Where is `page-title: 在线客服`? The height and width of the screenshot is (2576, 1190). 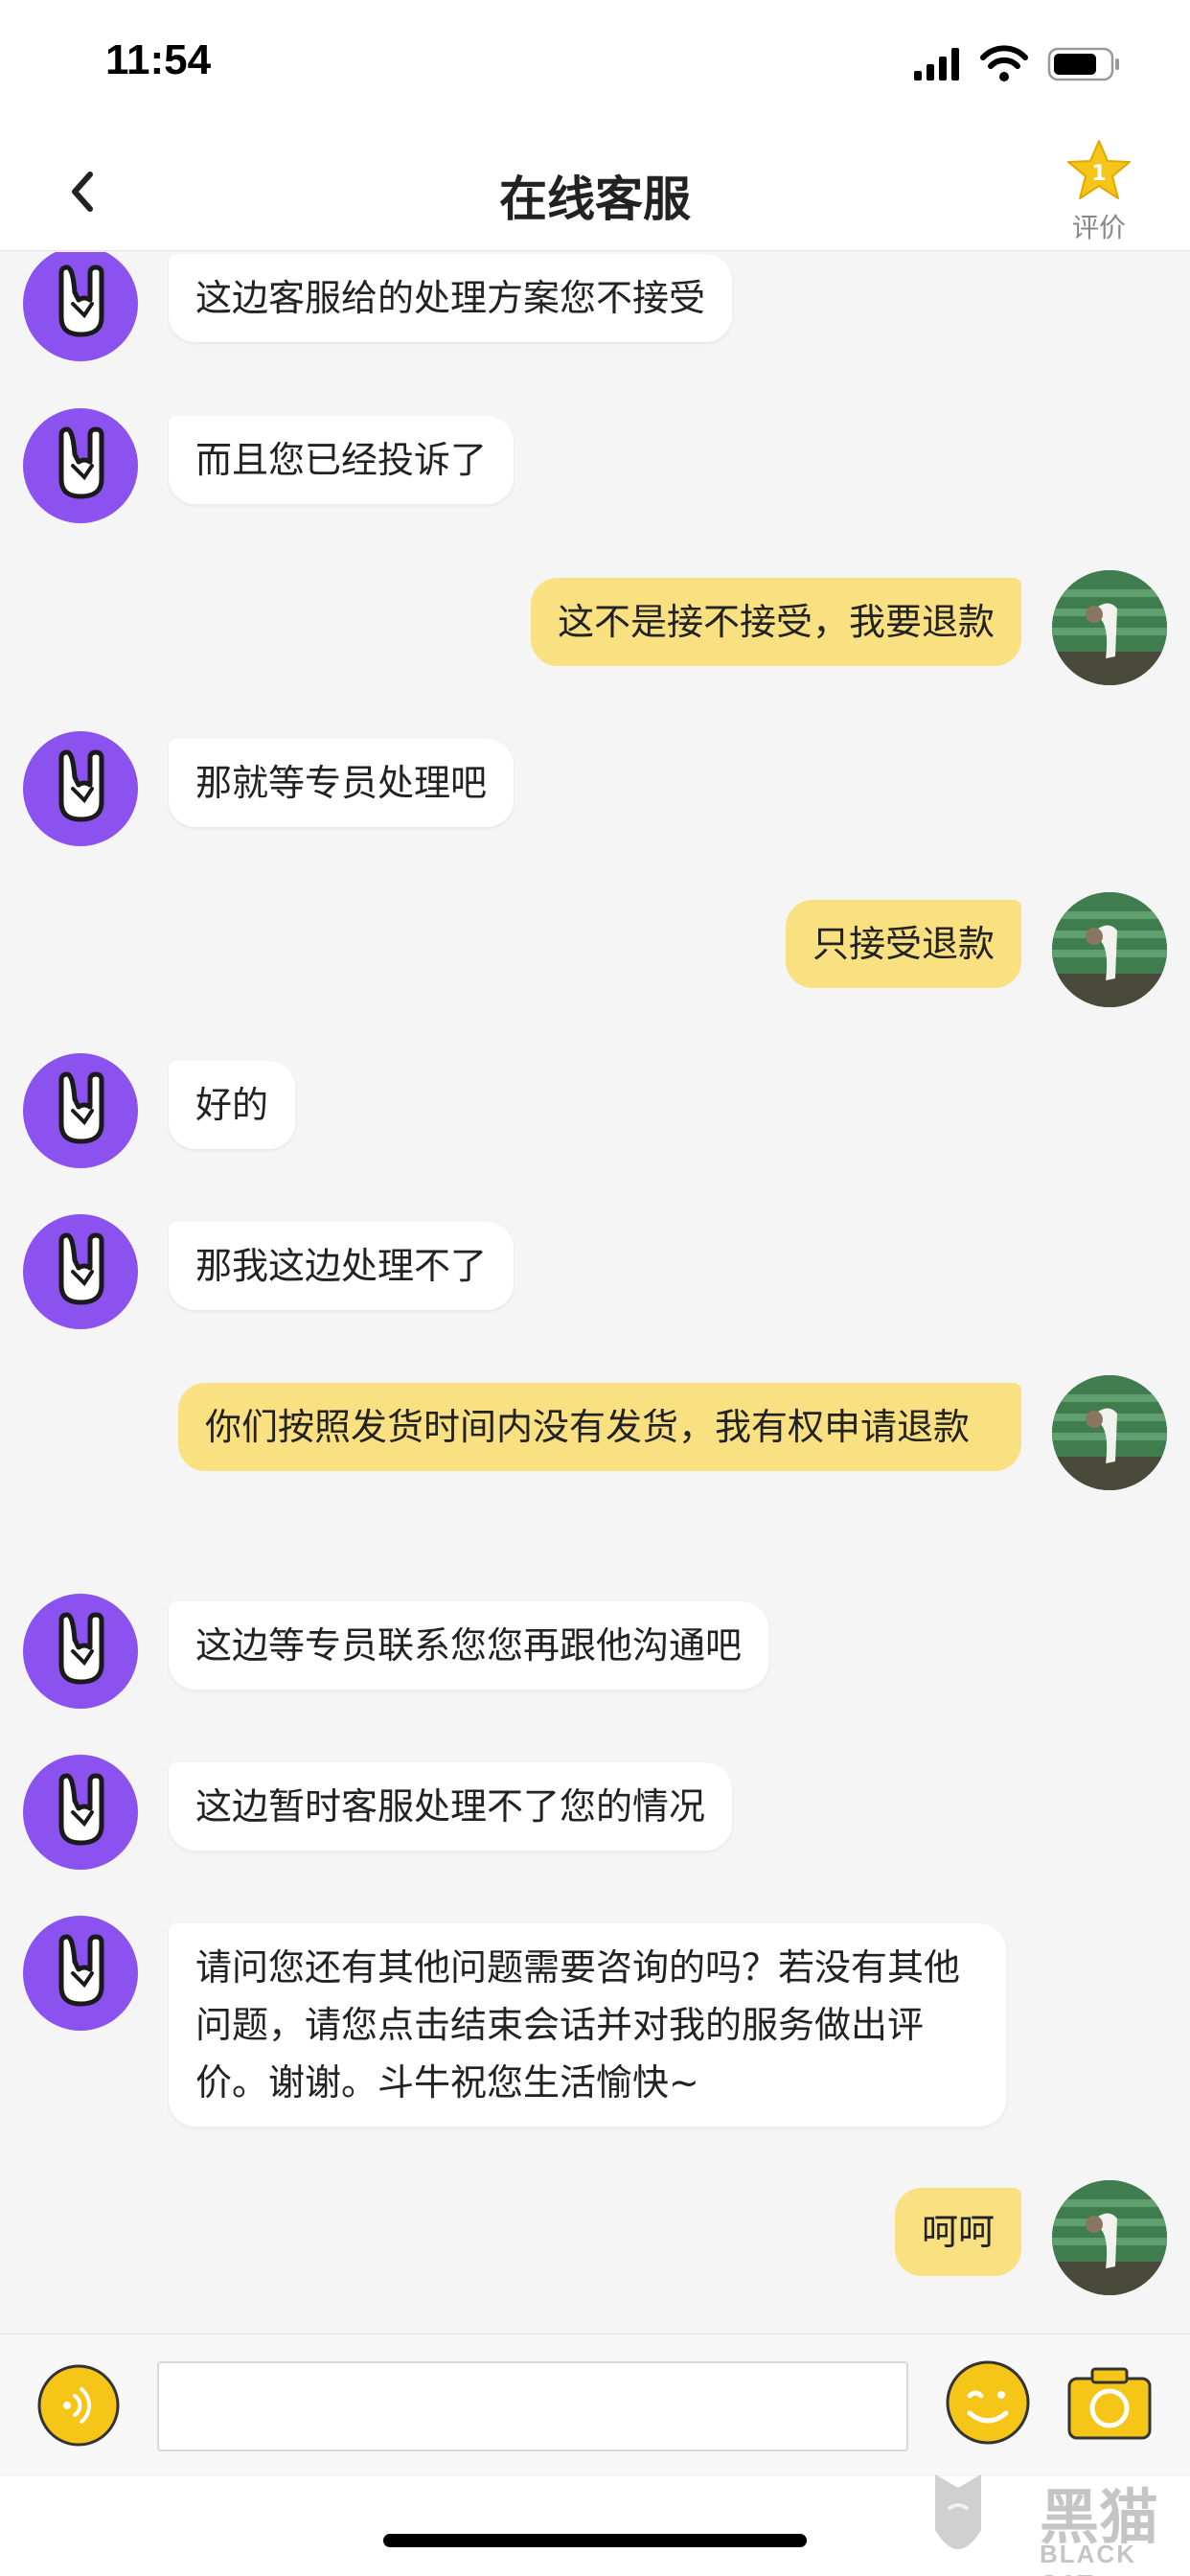 page-title: 在线客服 is located at coordinates (595, 199).